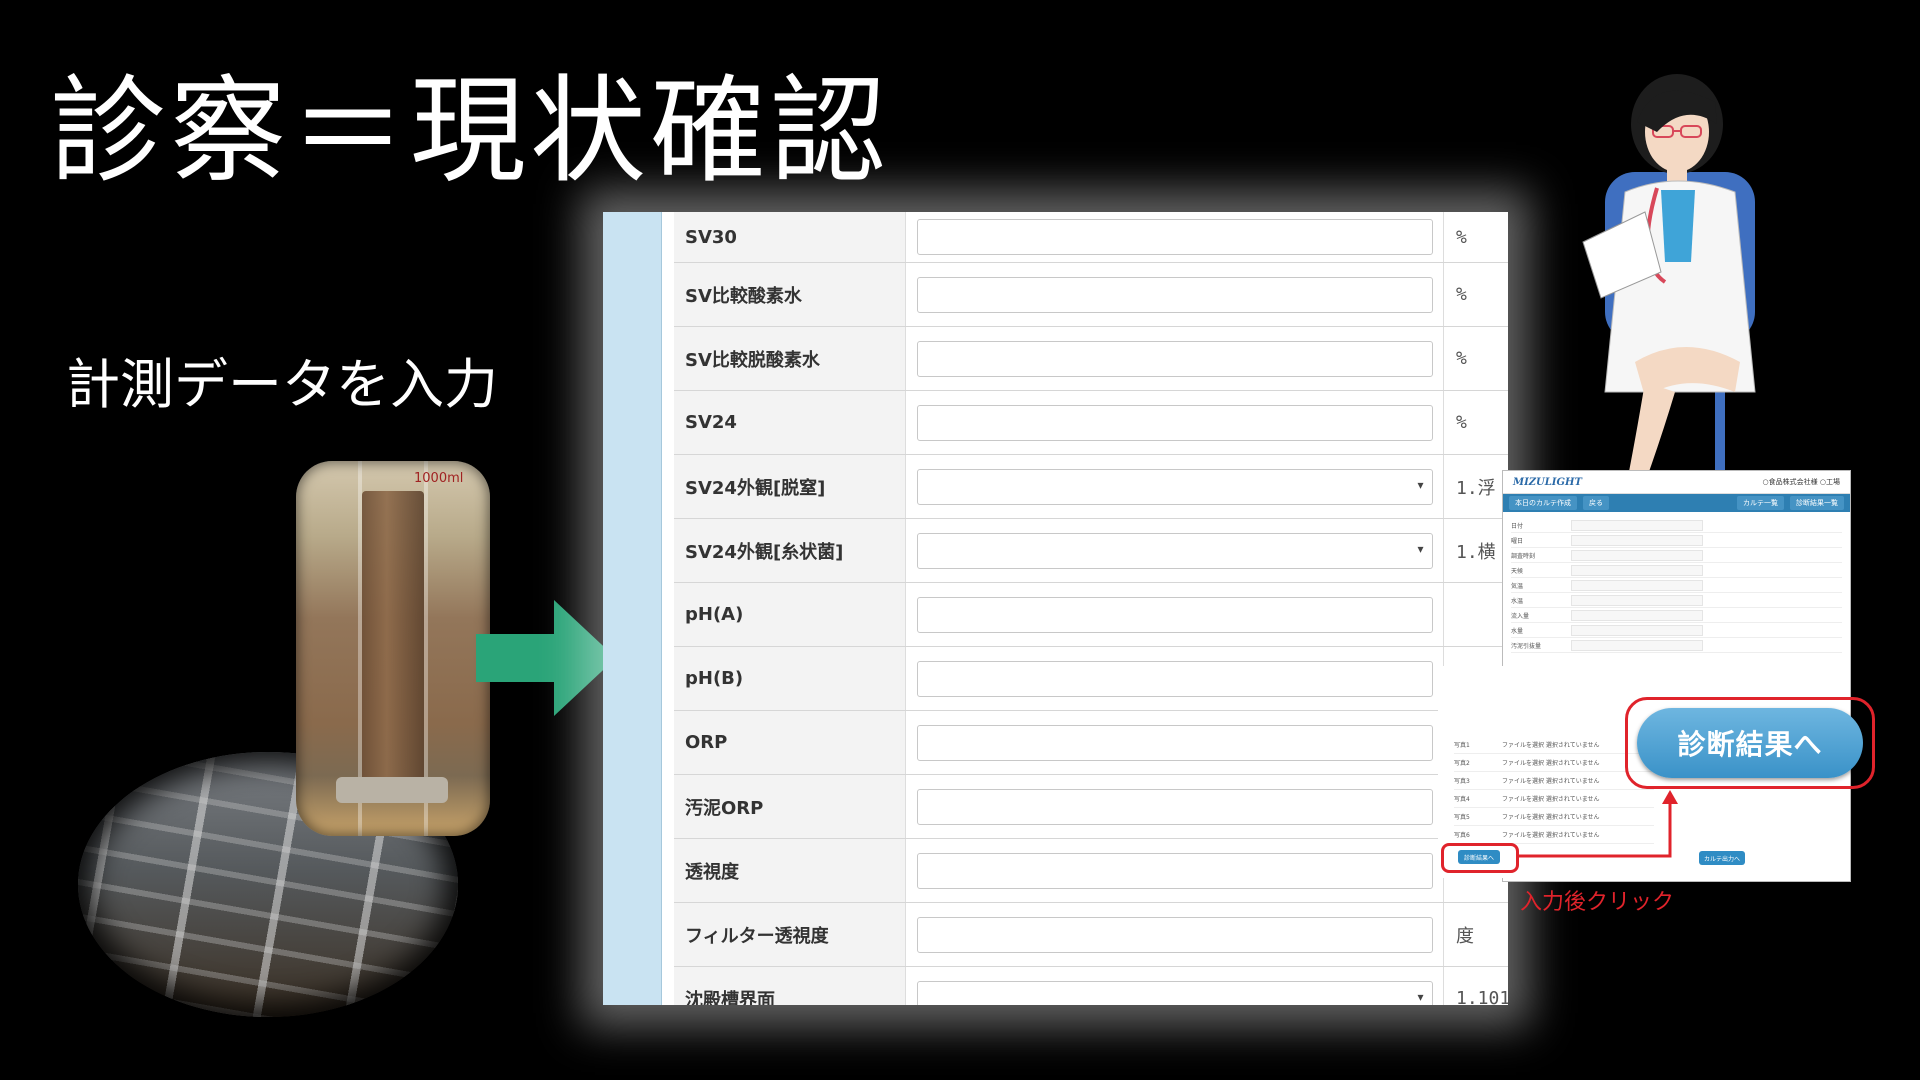 The height and width of the screenshot is (1080, 1920). I want to click on nav-new-chart: 本日のカルテ作成, so click(1543, 503).